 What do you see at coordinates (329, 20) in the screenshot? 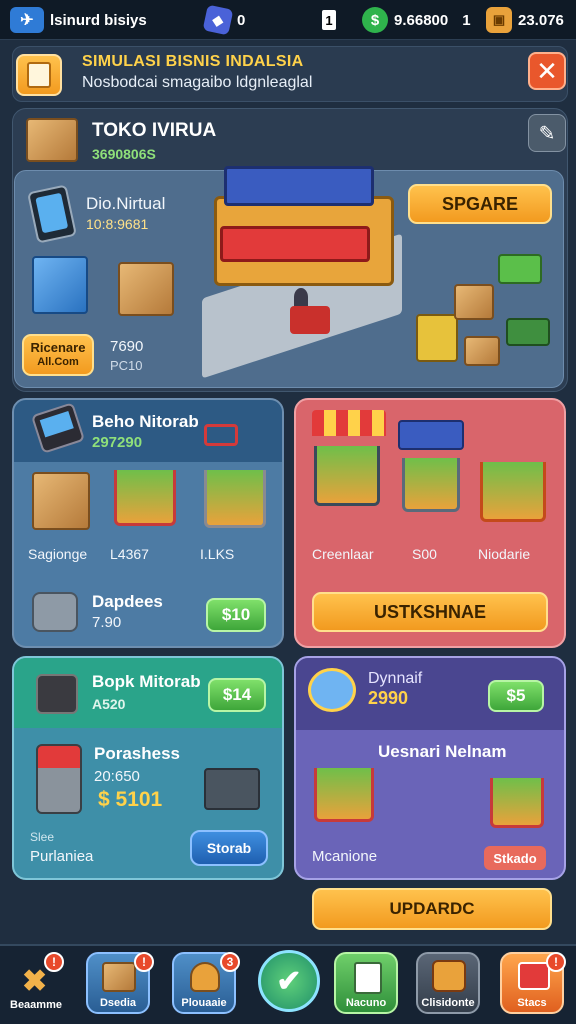
I see `level-indicator: 1` at bounding box center [329, 20].